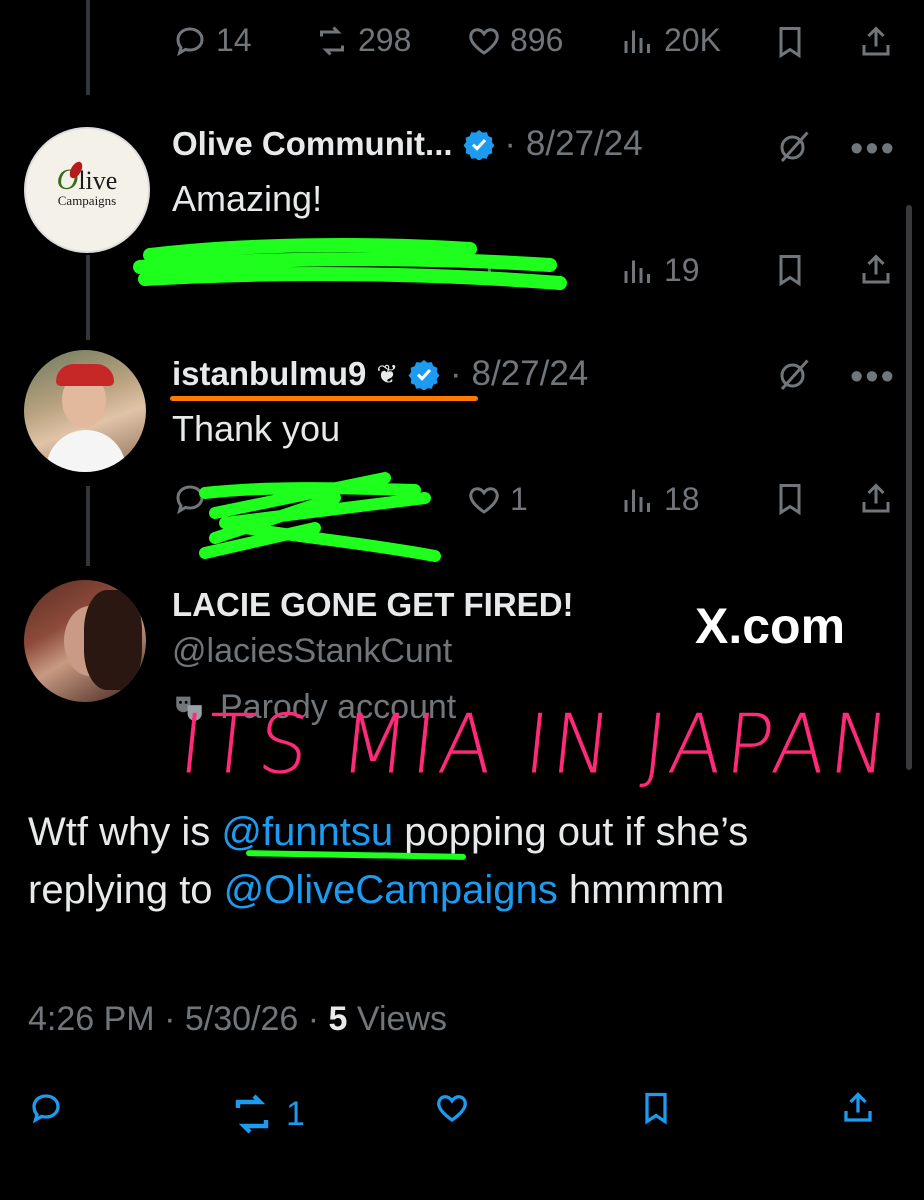 This screenshot has width=924, height=1200. I want to click on main-repost-button: 1, so click(266, 1114).